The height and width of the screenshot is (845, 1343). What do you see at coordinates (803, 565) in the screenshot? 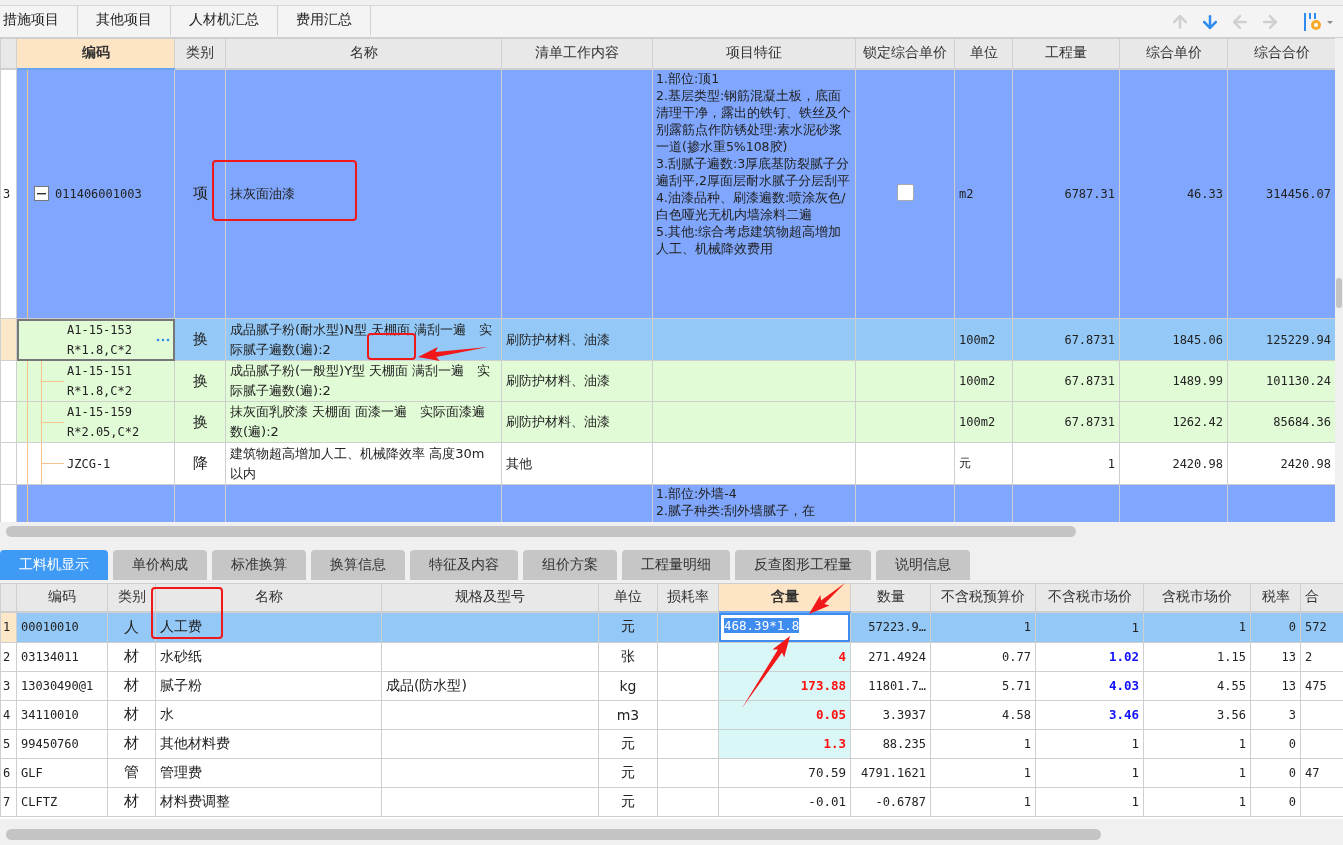
I see `tab: 反查图形工程量` at bounding box center [803, 565].